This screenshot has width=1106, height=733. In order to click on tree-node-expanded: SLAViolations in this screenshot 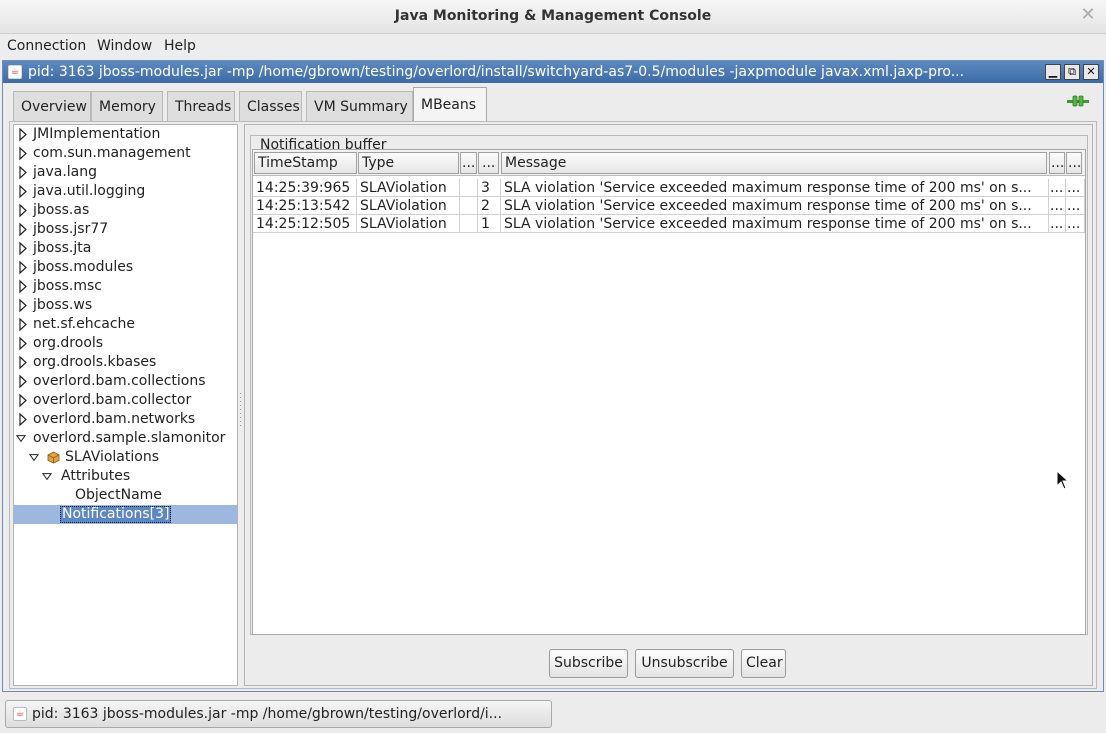, I will do `click(125, 457)`.